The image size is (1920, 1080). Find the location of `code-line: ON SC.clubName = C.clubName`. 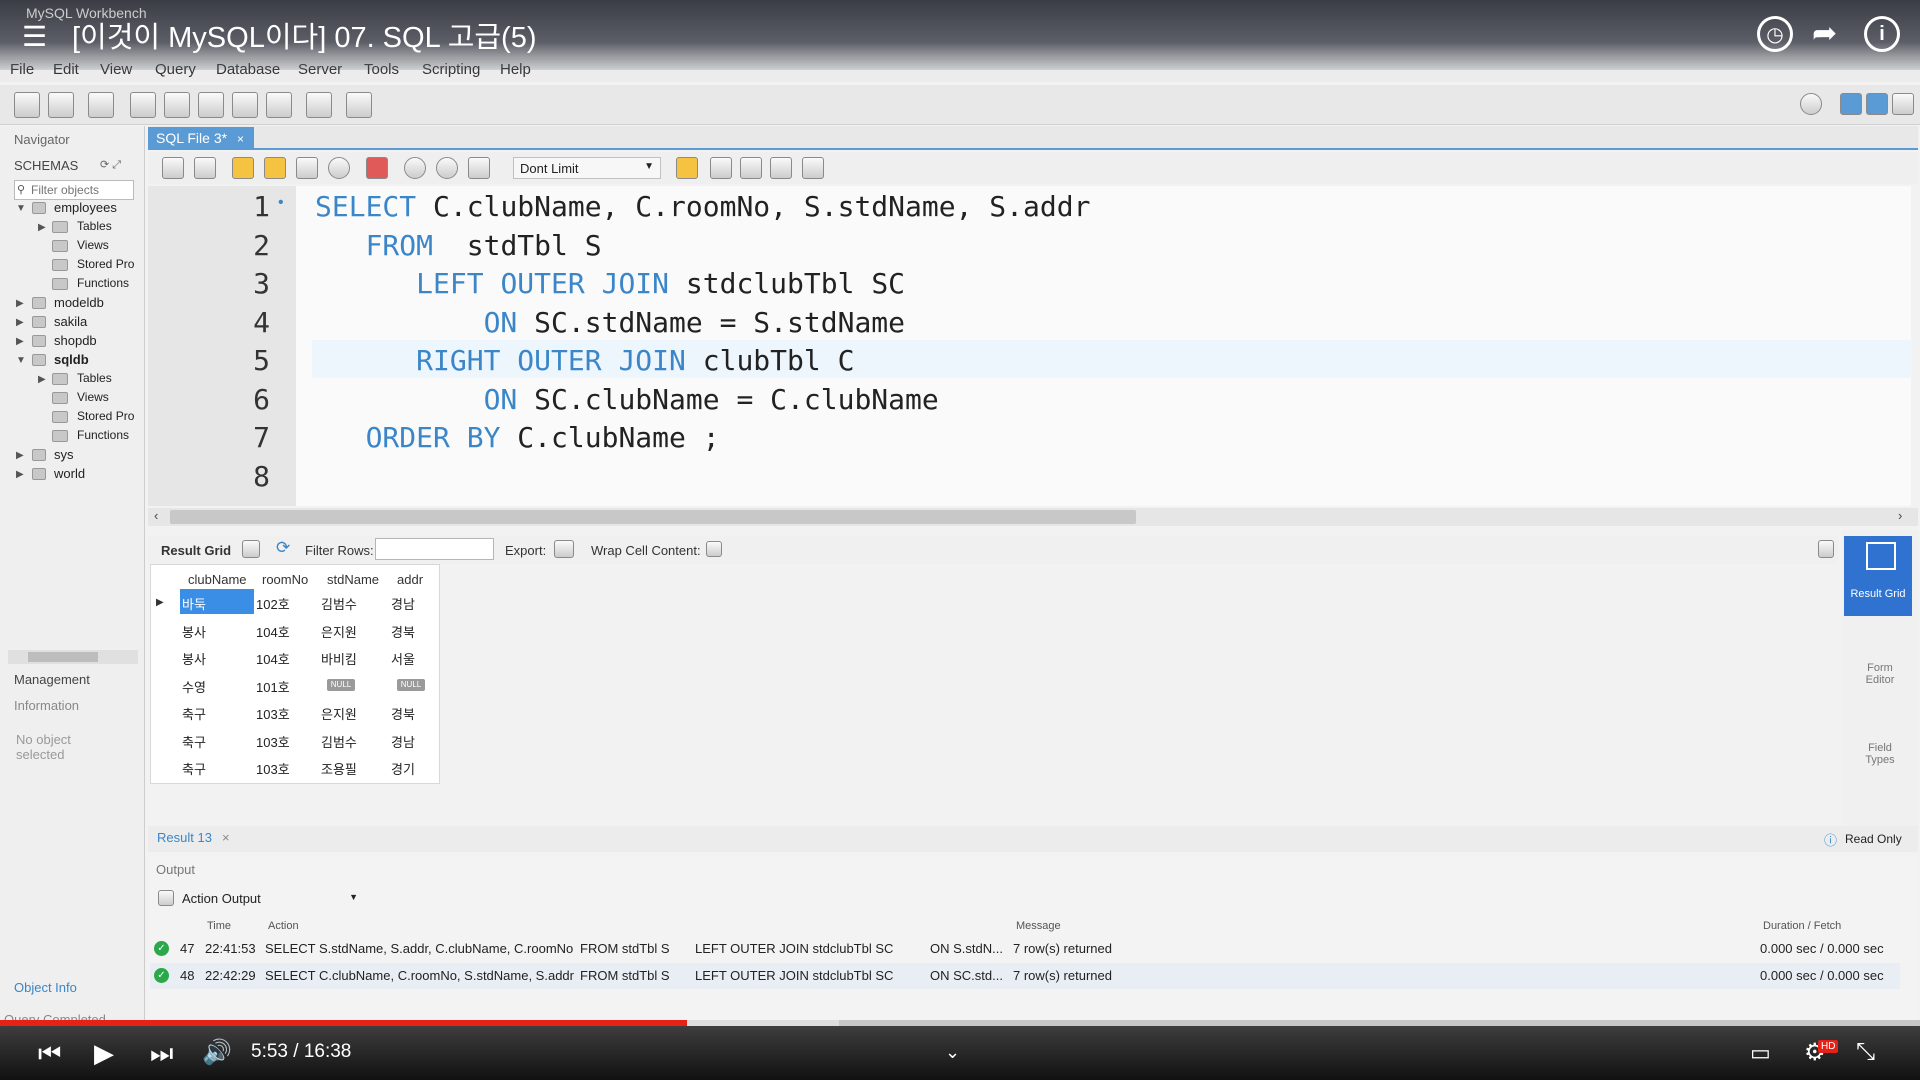

code-line: ON SC.clubName = C.clubName is located at coordinates (627, 399).